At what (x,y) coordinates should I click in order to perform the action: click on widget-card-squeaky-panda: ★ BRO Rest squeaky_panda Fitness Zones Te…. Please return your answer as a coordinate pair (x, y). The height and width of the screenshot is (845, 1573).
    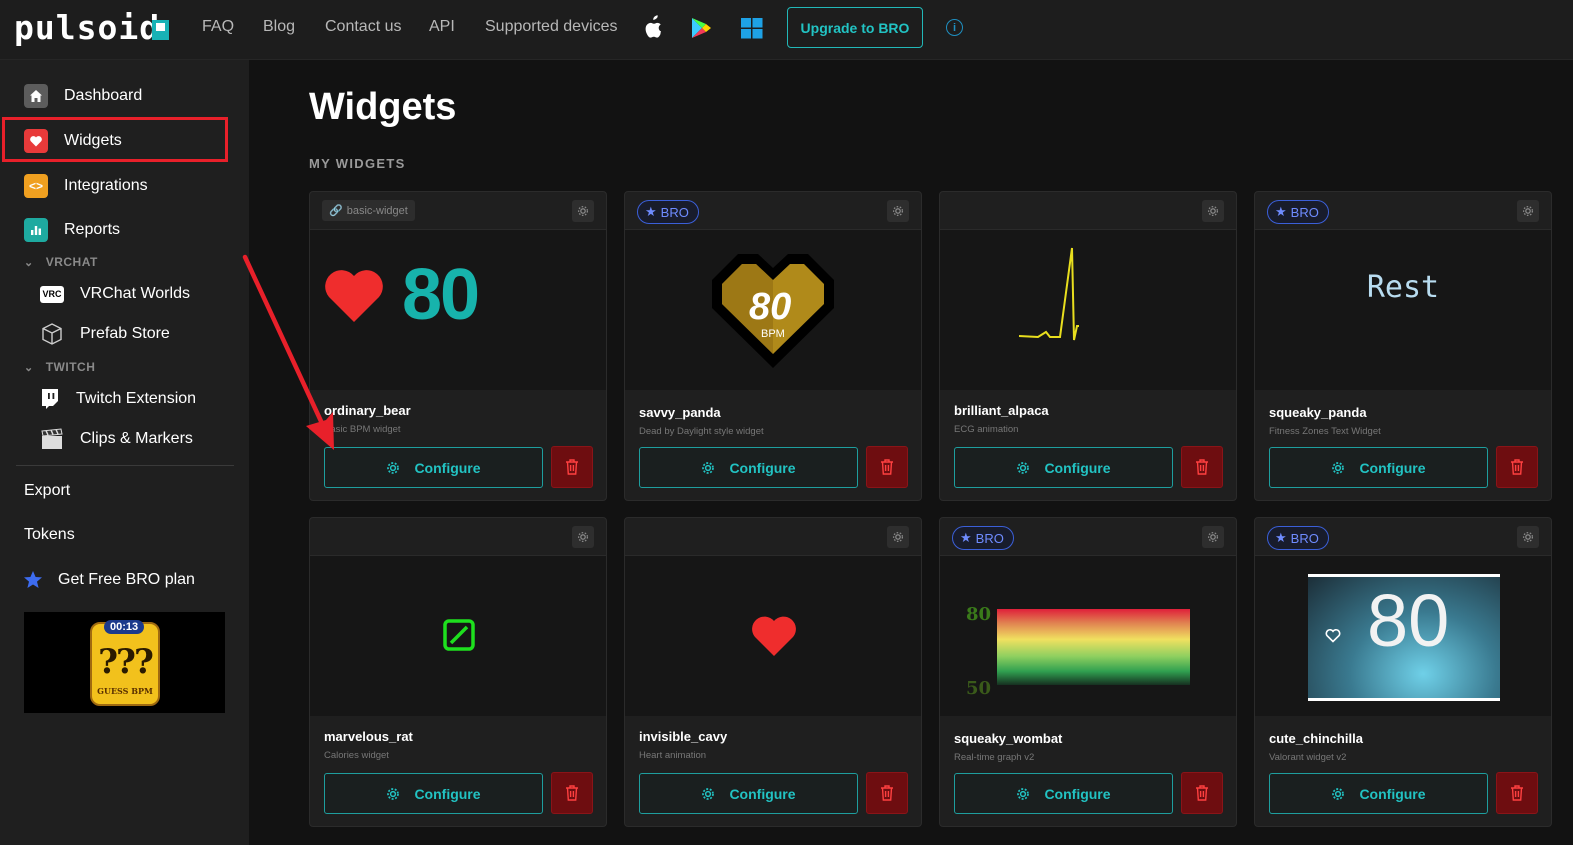
    Looking at the image, I should click on (1403, 346).